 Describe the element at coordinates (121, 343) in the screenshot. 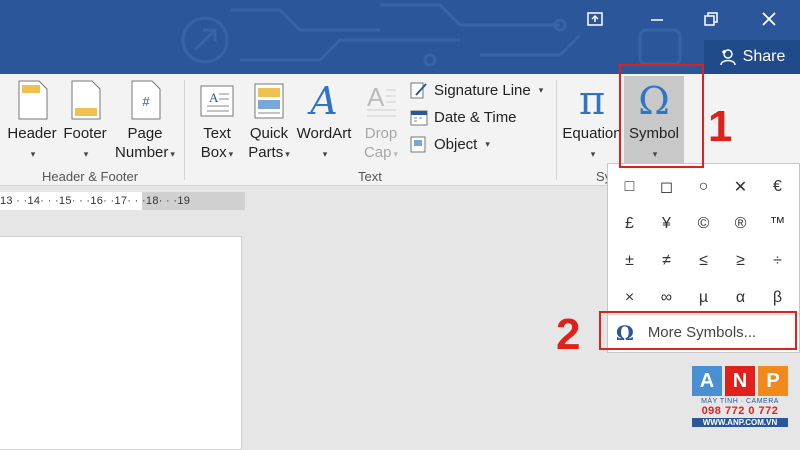

I see `document-page` at that location.